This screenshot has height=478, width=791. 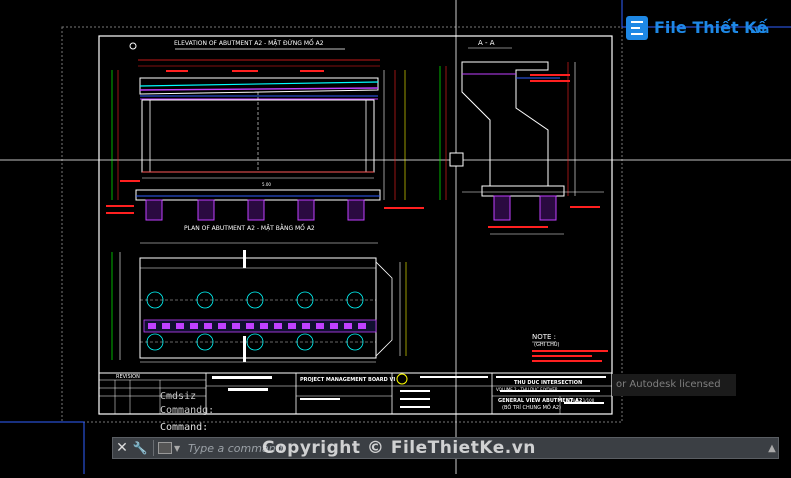 I want to click on logo-suffix: .vn, so click(x=760, y=29).